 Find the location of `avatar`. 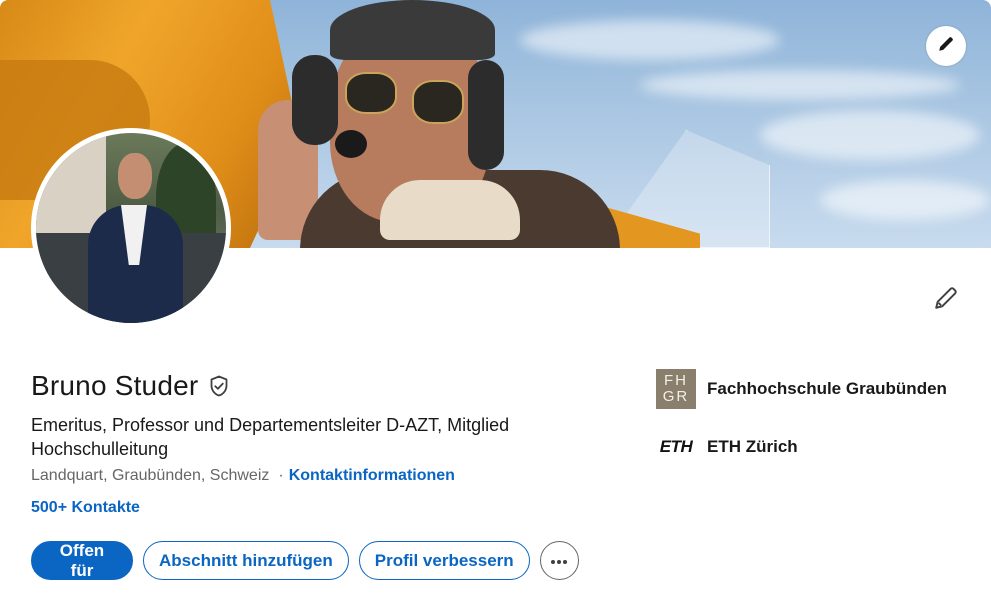

avatar is located at coordinates (131, 228).